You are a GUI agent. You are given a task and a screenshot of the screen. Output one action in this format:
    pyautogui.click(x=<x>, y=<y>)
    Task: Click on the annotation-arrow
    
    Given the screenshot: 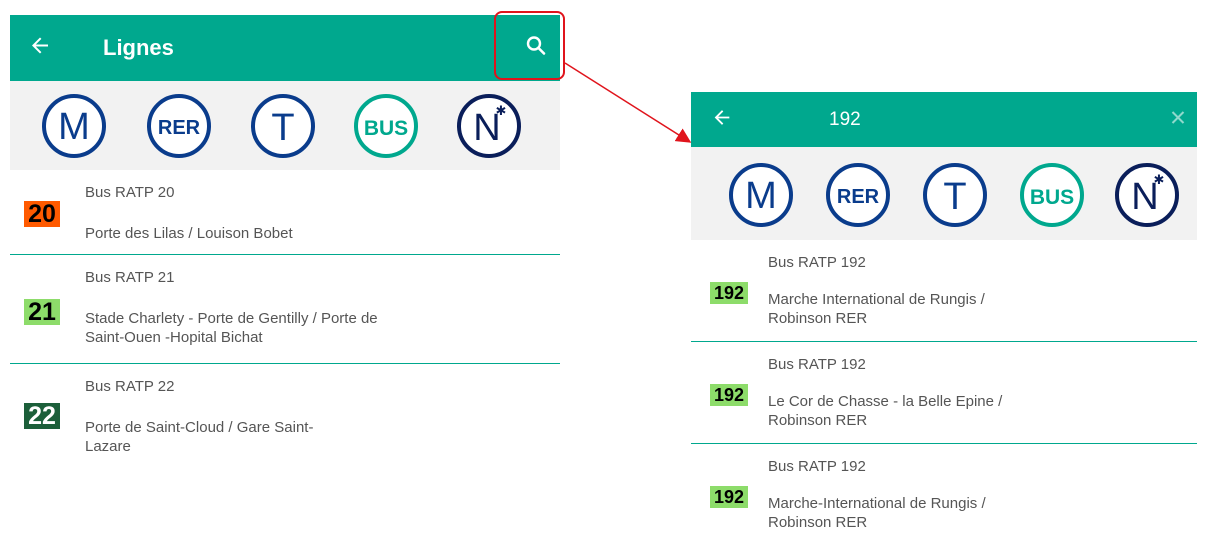 What is the action you would take?
    pyautogui.click(x=628, y=102)
    